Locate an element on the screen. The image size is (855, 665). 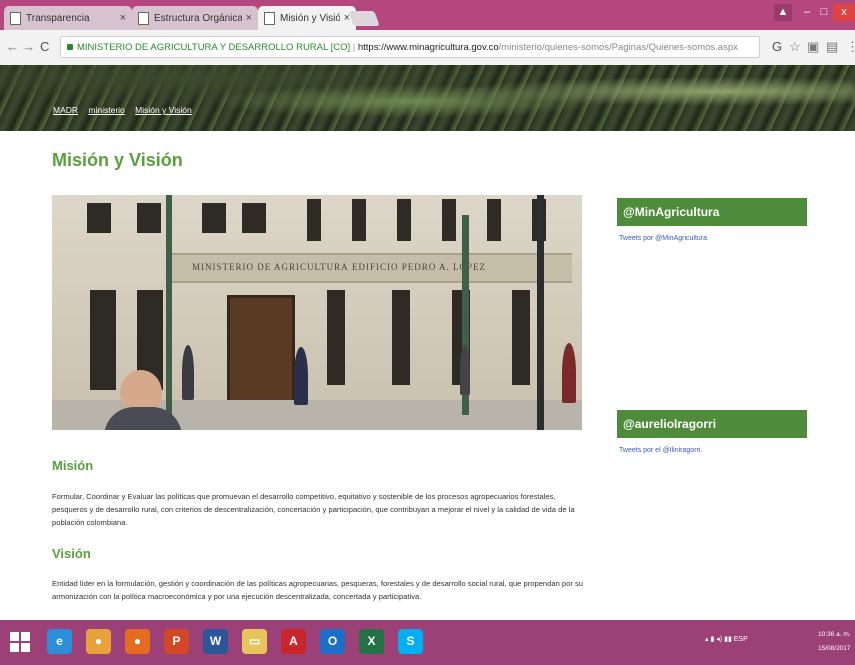
ie-icon: e is located at coordinates (59, 641).